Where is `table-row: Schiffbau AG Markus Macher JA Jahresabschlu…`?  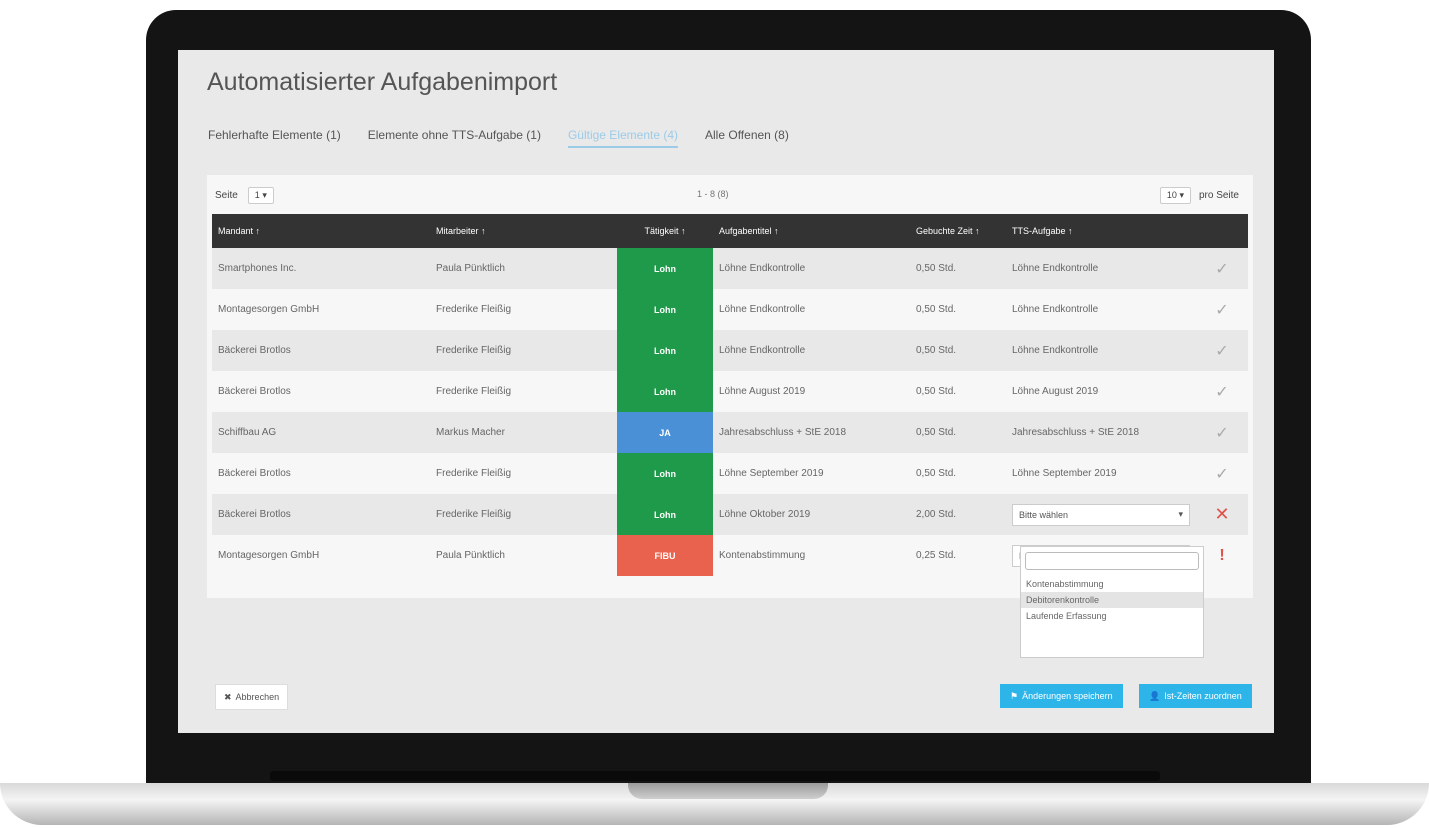 table-row: Schiffbau AG Markus Macher JA Jahresabschlu… is located at coordinates (730, 432).